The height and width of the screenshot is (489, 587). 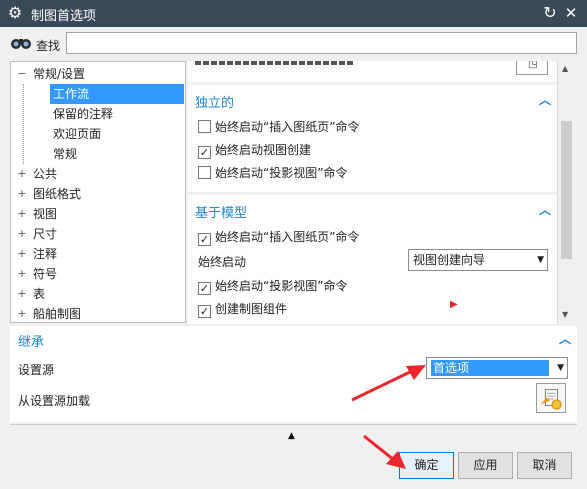 I want to click on tree-item-symbol: + 符号, so click(x=98, y=274).